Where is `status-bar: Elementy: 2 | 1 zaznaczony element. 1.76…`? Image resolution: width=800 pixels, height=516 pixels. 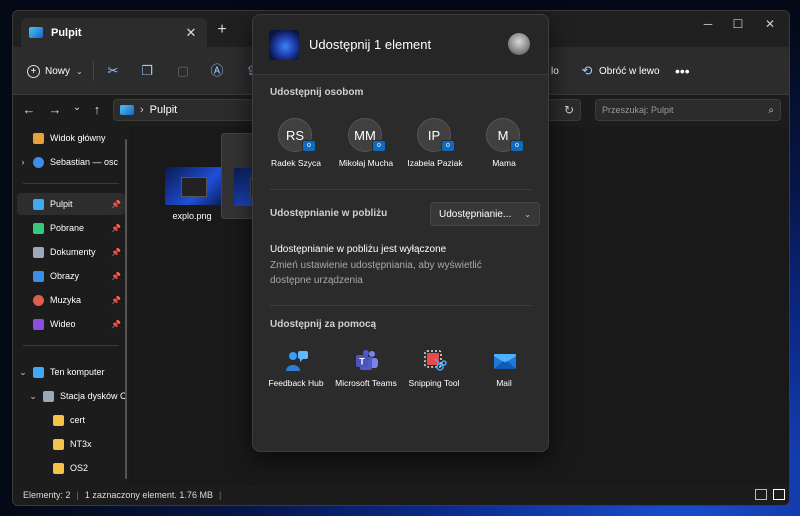 status-bar: Elementy: 2 | 1 zaznaczony element. 1.76… is located at coordinates (401, 495).